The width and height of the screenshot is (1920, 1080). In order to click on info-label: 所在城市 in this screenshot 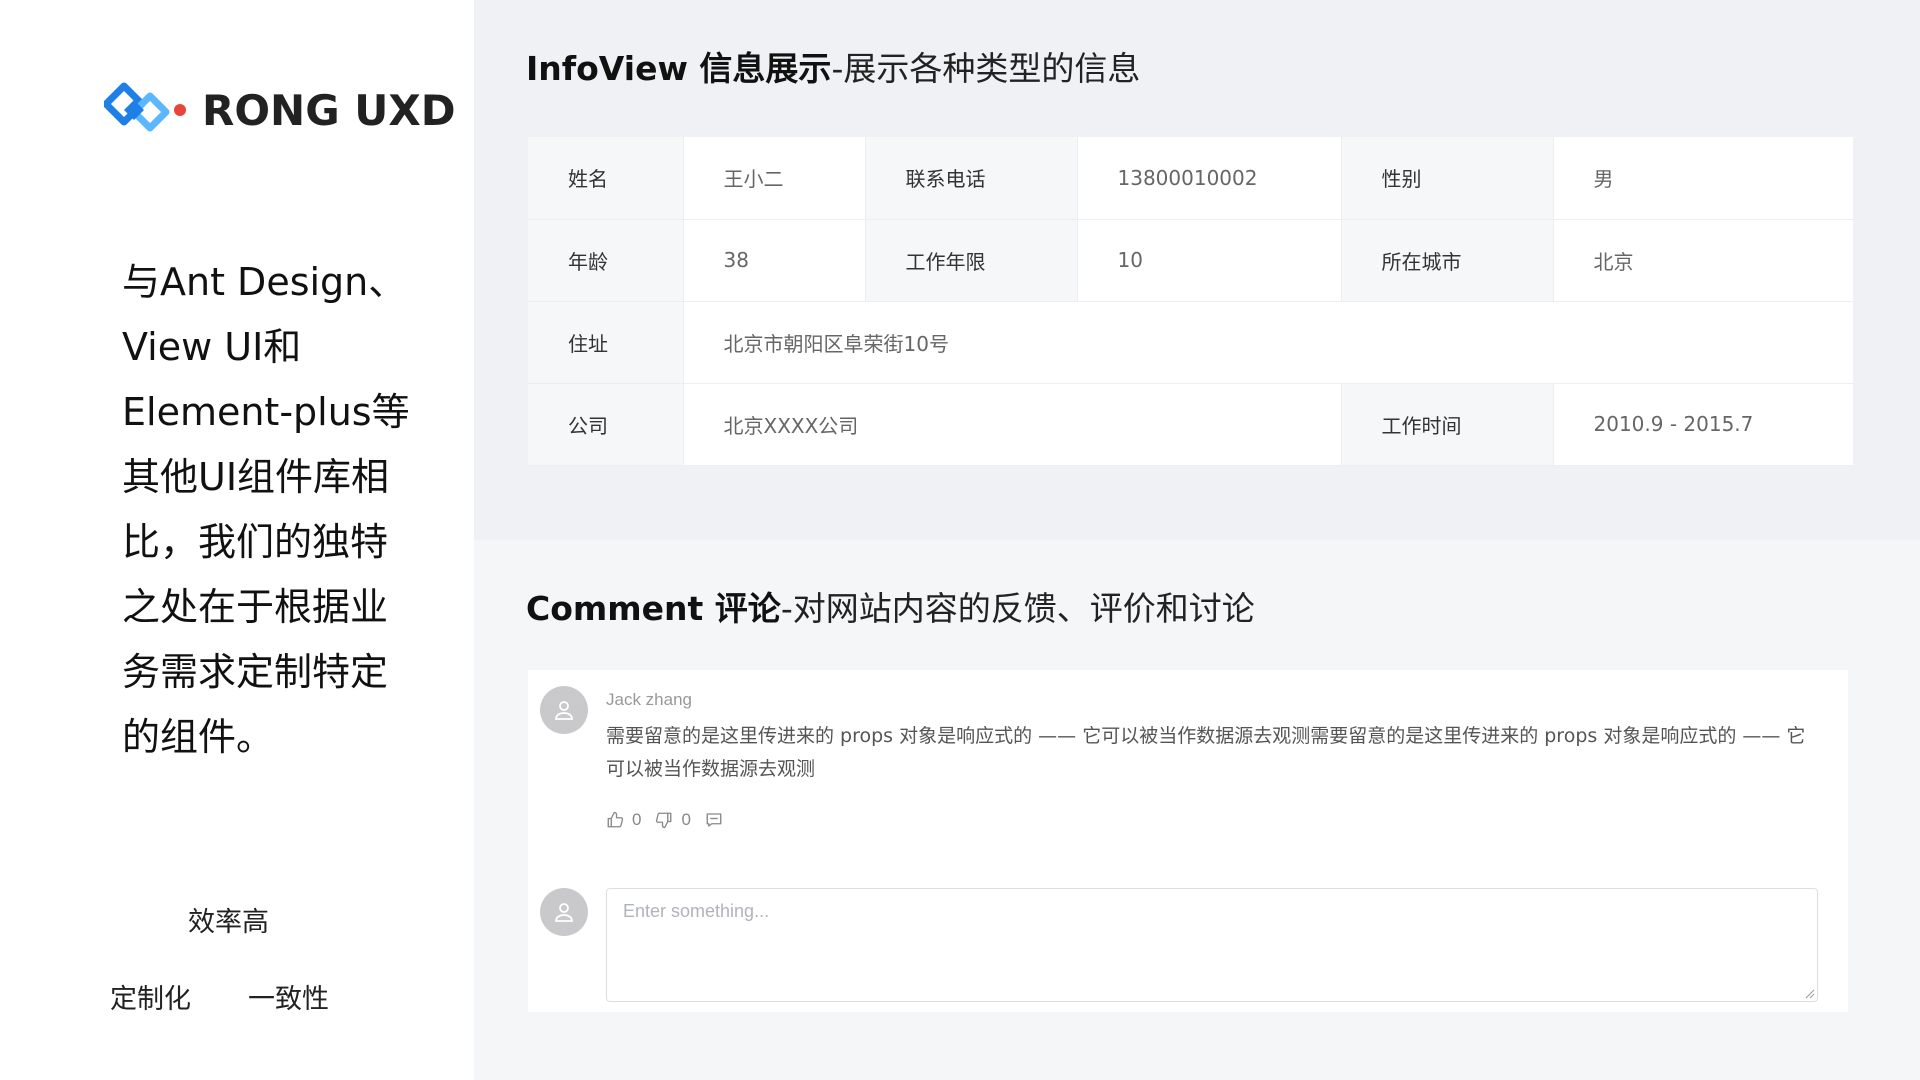, I will do `click(1447, 260)`.